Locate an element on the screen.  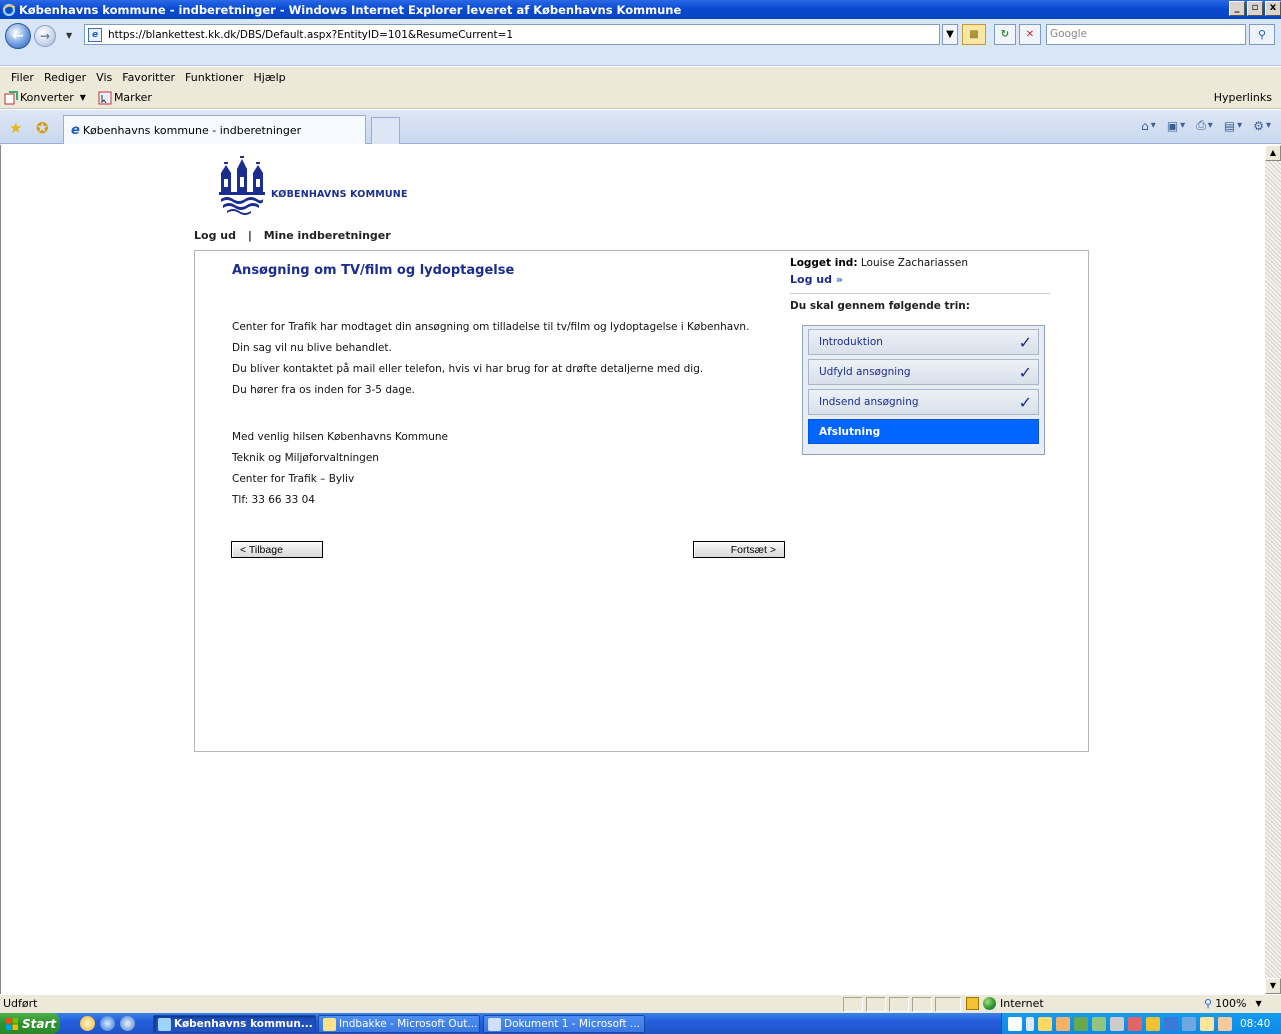
page-menu-icon: ▤ ▾ is located at coordinates (1233, 126).